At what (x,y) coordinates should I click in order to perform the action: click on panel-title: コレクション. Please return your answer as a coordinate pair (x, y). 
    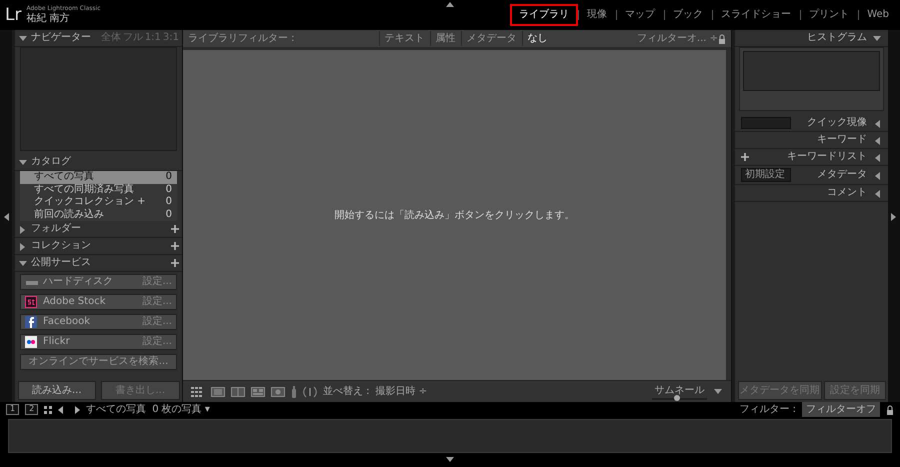
    Looking at the image, I should click on (61, 246).